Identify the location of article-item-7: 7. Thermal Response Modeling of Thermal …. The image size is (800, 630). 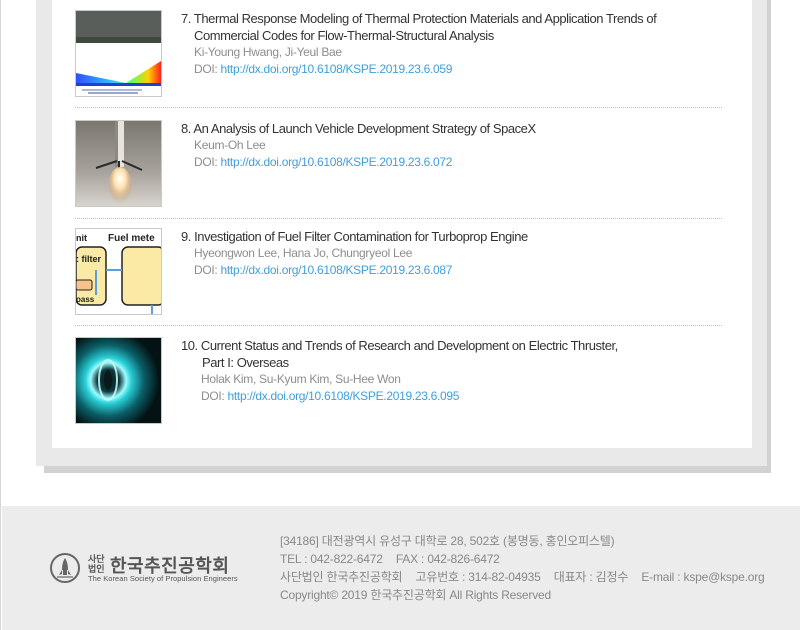
(398, 53).